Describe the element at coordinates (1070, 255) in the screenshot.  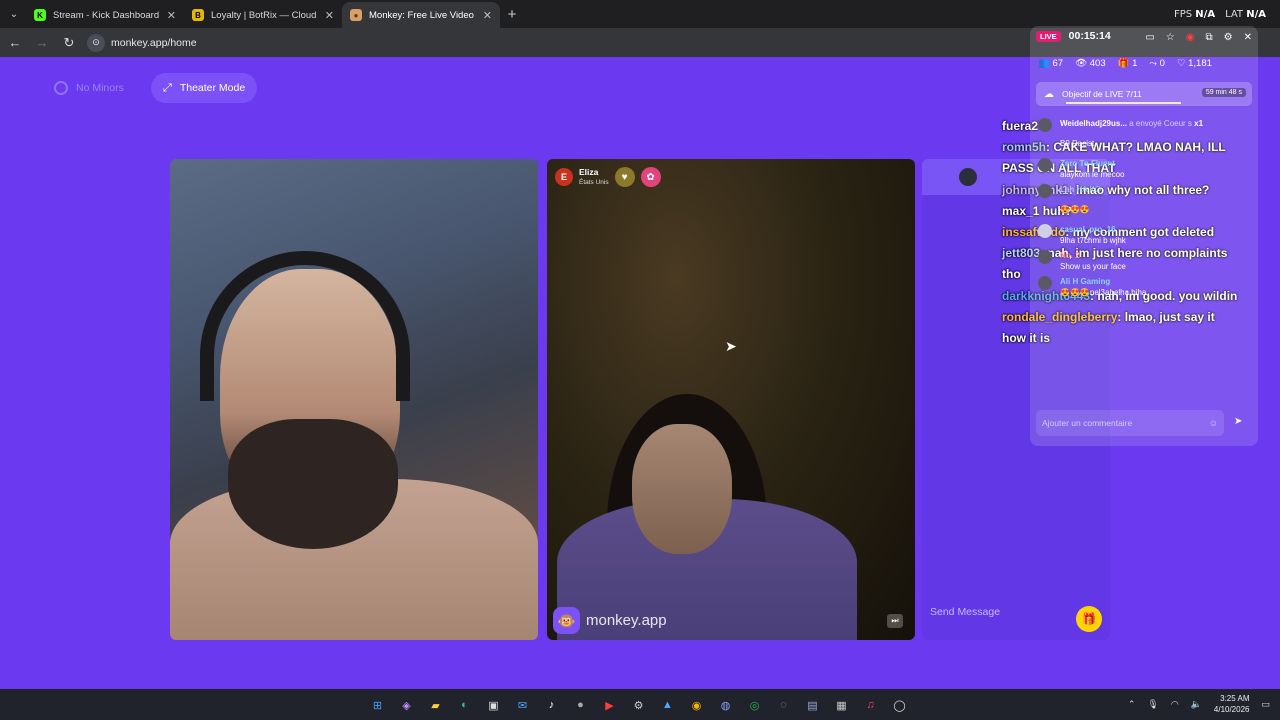
I see `chat-username: No. 2` at that location.